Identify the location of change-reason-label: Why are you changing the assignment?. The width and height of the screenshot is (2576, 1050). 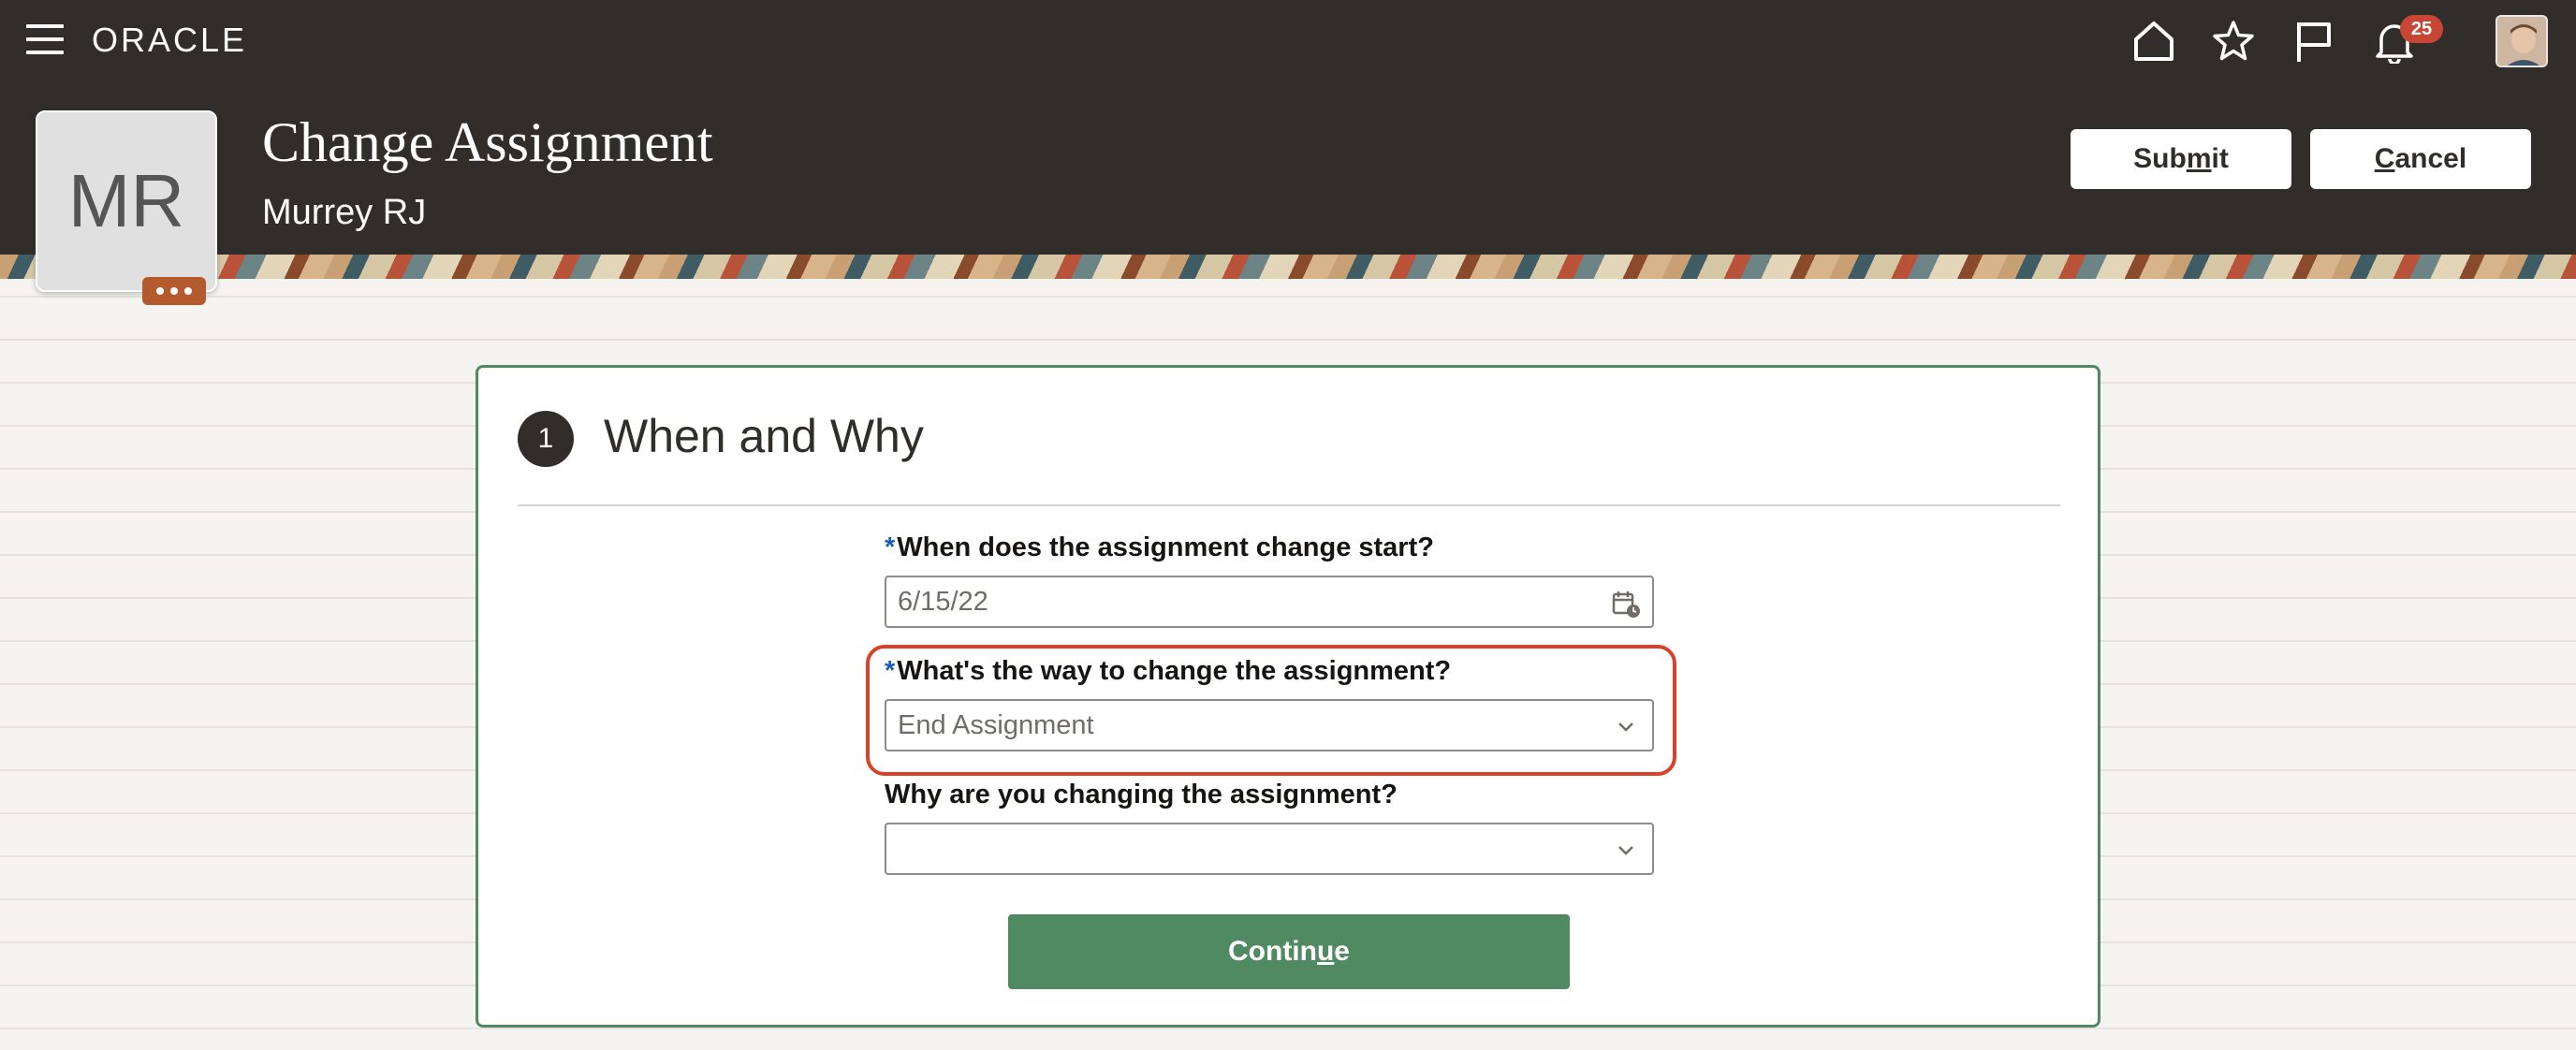
(1141, 794).